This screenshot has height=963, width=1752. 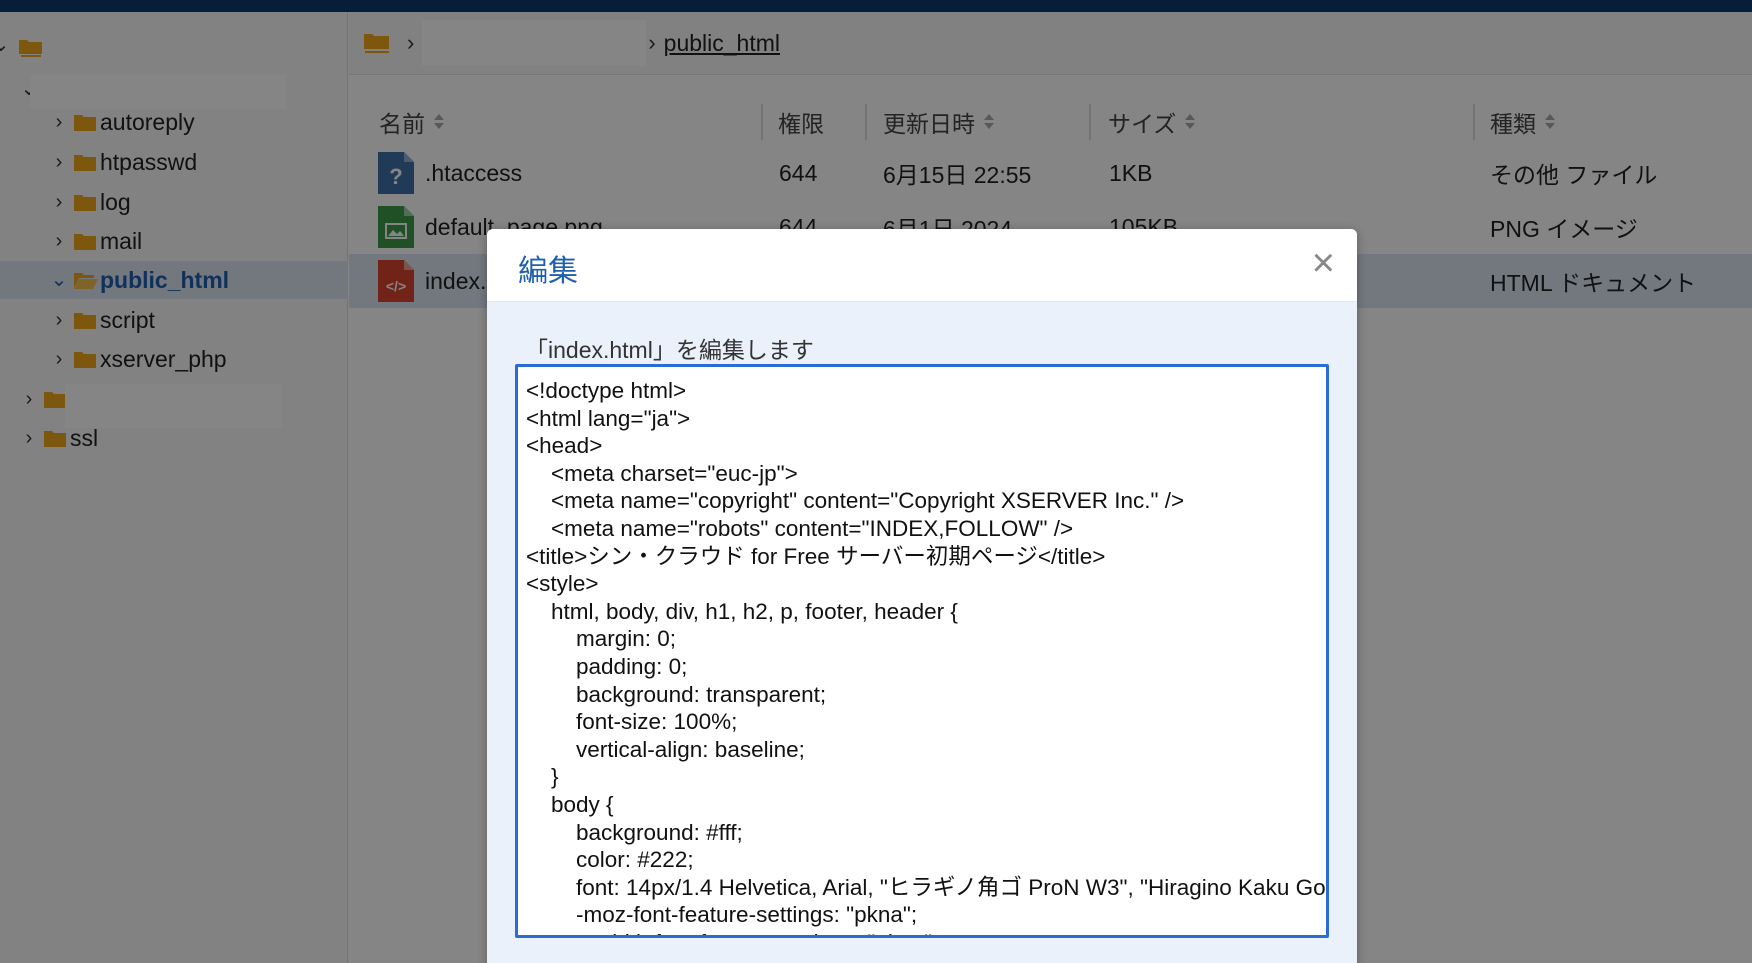 What do you see at coordinates (922, 265) in the screenshot?
I see `dialog-header: 編集 ×` at bounding box center [922, 265].